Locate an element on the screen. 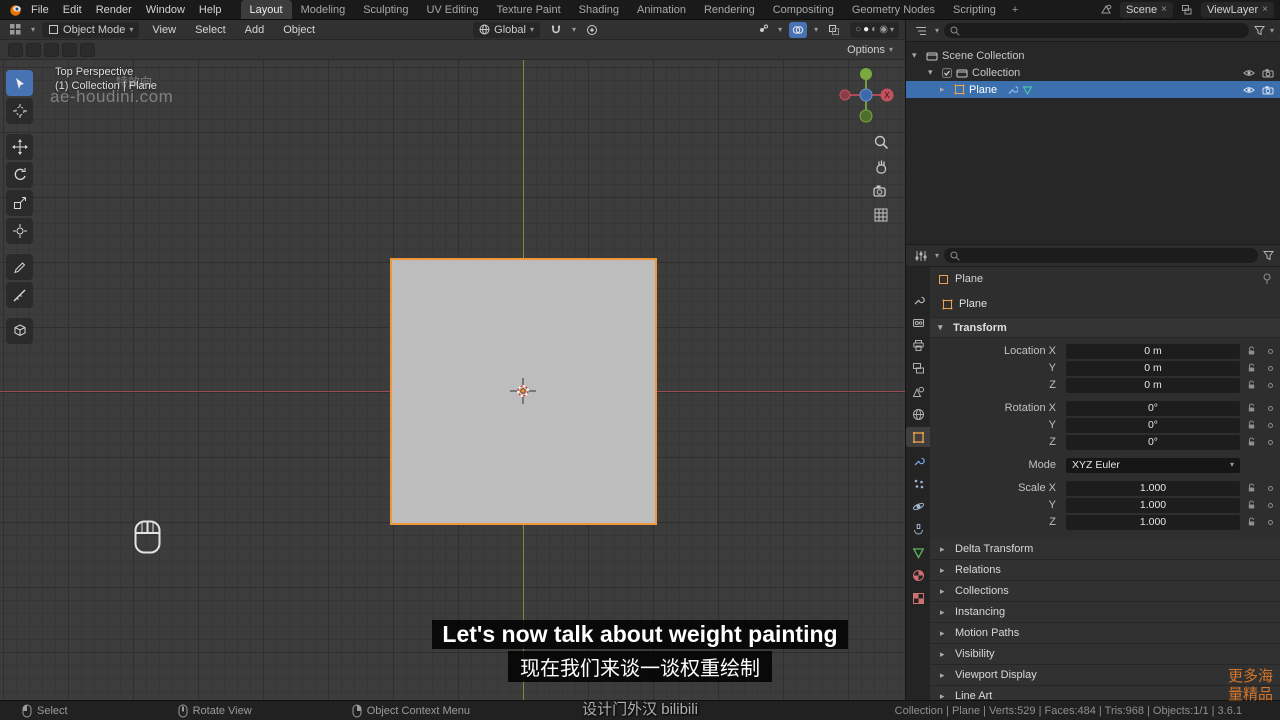  show-overlays-icon is located at coordinates (798, 29).